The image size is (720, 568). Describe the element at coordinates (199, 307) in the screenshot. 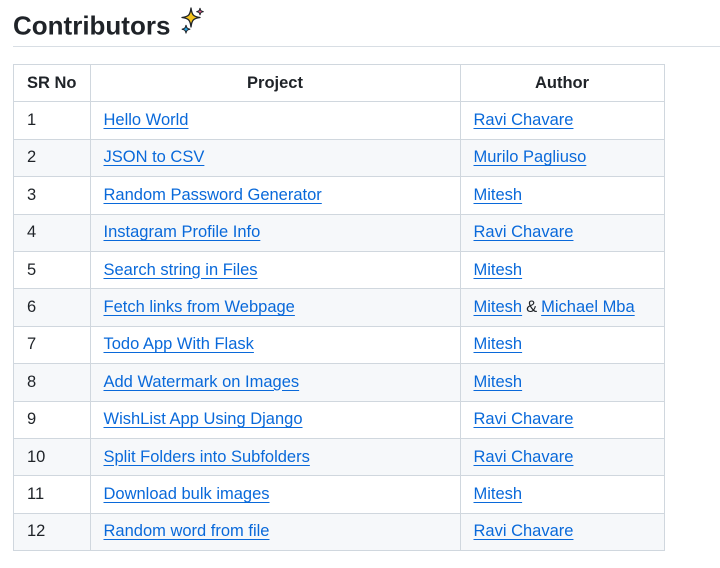

I see `project-link: Fetch links from Webpage` at that location.